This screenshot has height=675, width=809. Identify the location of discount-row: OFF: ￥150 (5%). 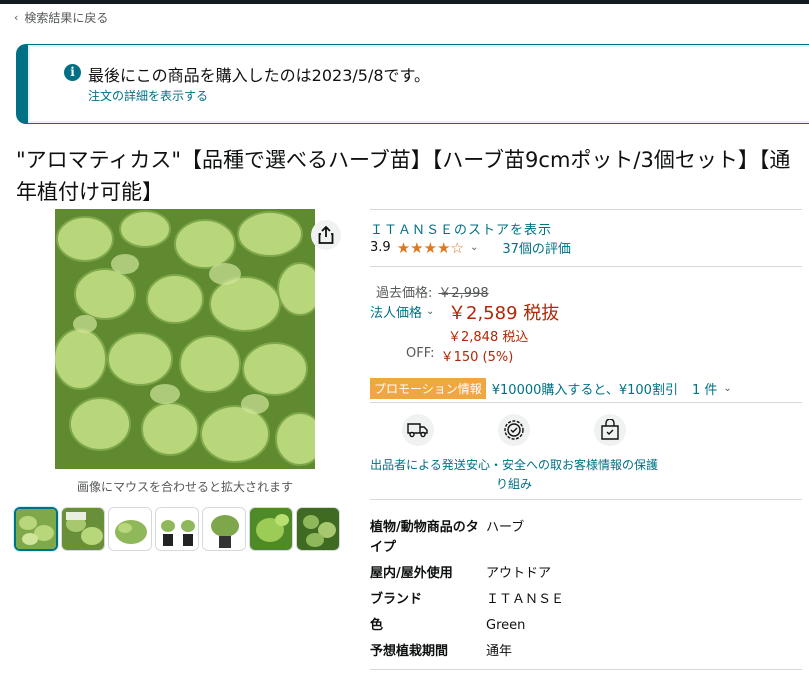
(459, 355).